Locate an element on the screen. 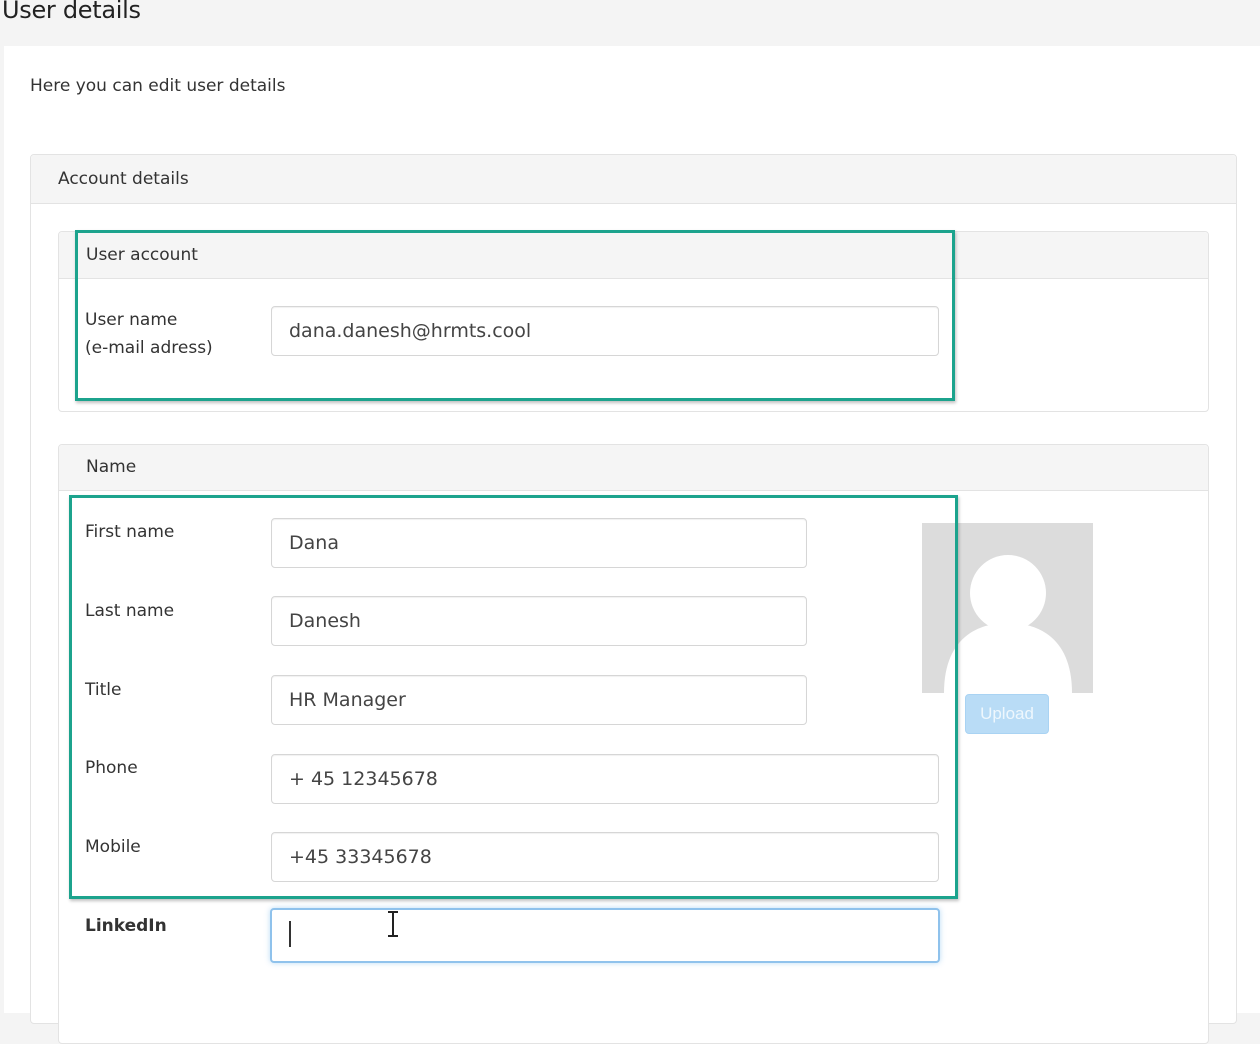 Image resolution: width=1260 pixels, height=1044 pixels. user-silhouette-icon is located at coordinates (1008, 624).